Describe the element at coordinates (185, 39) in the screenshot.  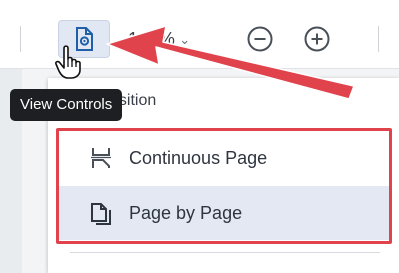
I see `chevron-down-icon: ⌄` at that location.